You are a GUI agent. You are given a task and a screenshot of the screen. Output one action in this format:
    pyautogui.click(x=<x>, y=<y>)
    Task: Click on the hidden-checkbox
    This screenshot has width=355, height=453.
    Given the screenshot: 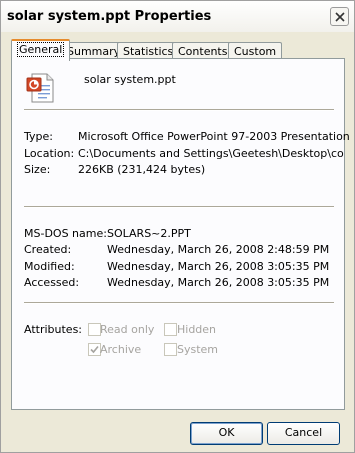 What is the action you would take?
    pyautogui.click(x=170, y=329)
    